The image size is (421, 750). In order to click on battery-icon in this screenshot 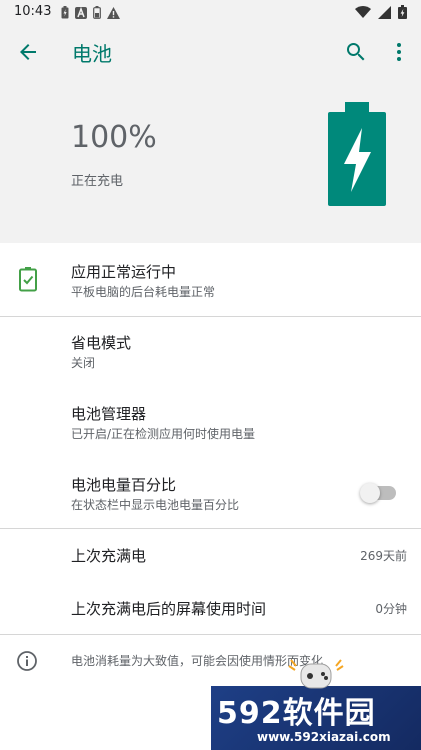, I will do `click(402, 12)`.